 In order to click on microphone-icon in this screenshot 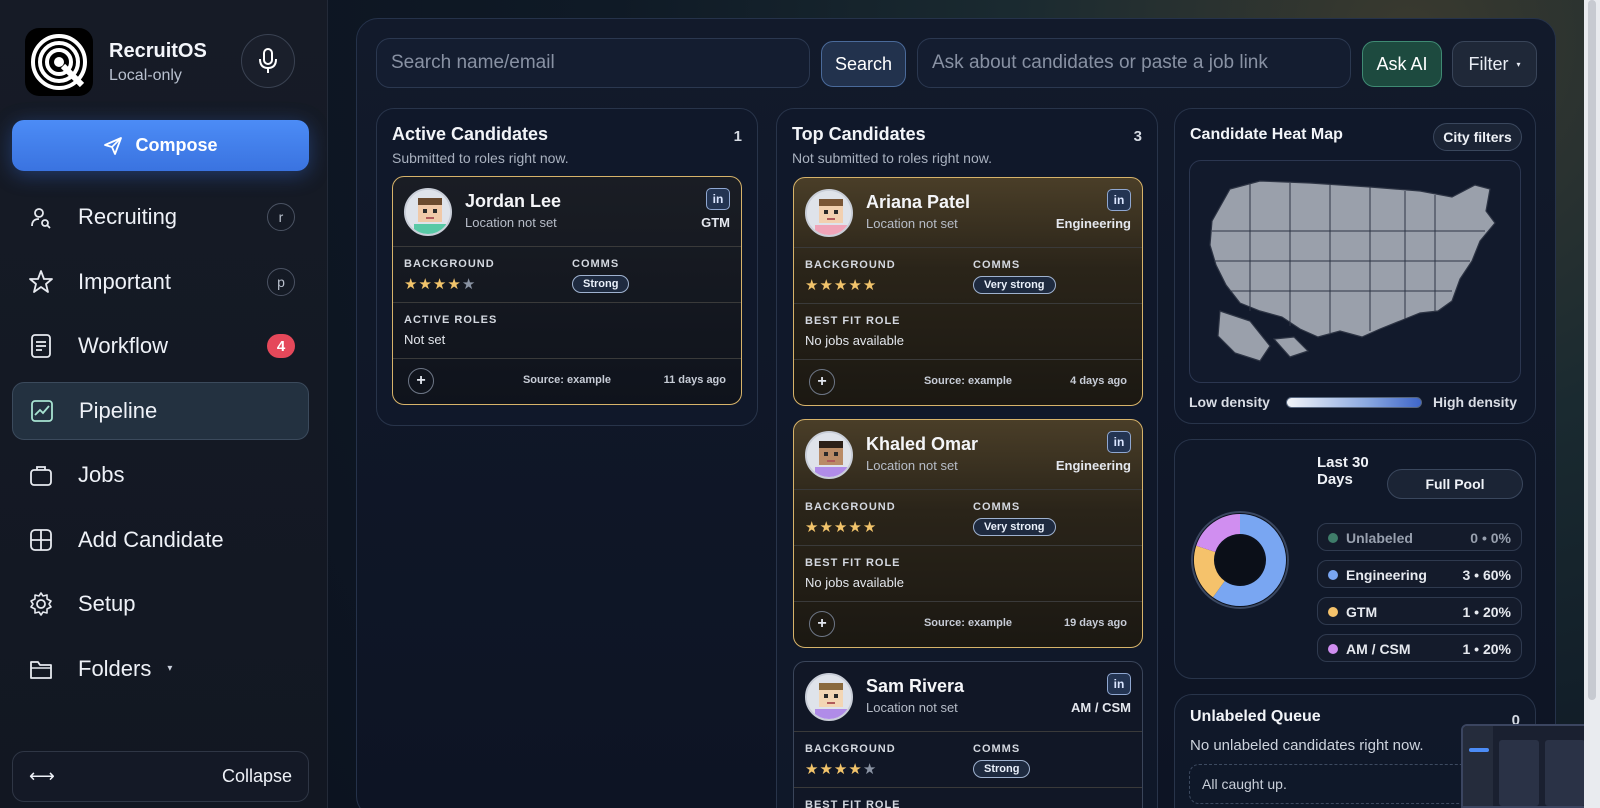, I will do `click(268, 60)`.